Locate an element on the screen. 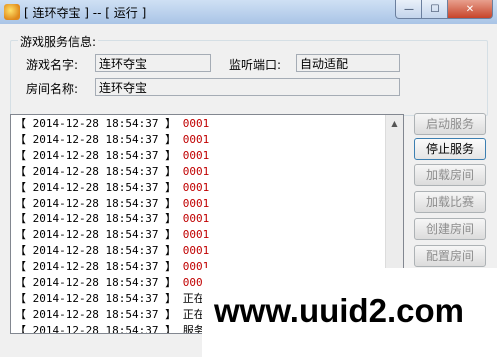  room-name-label: 房间名称: is located at coordinates (52, 89).